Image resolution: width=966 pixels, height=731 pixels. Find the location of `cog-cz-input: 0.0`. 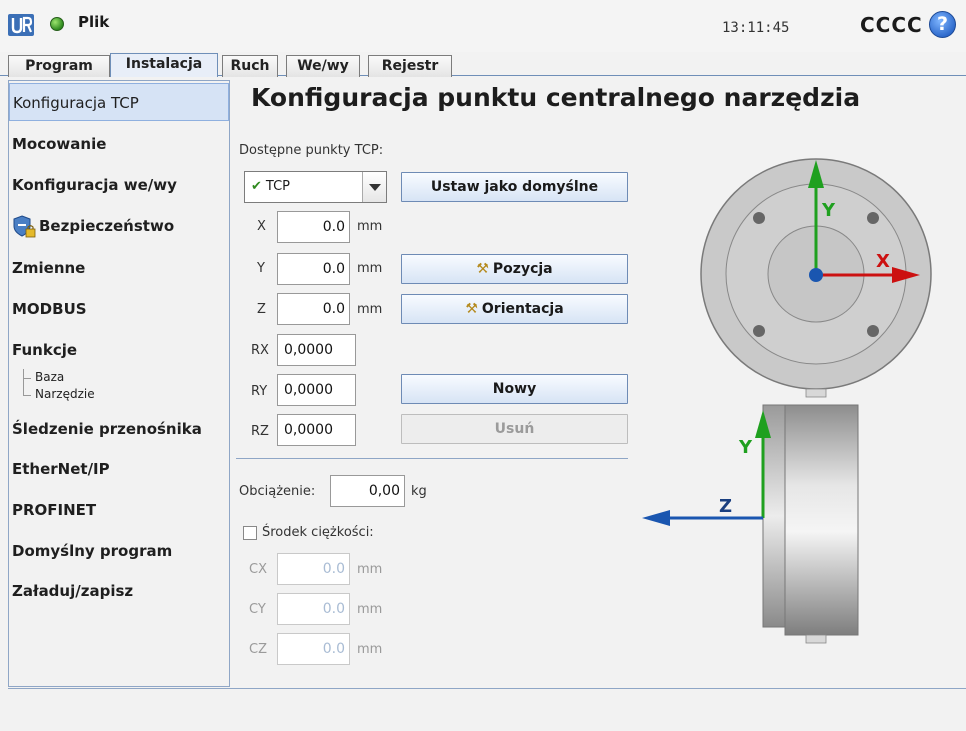

cog-cz-input: 0.0 is located at coordinates (313, 649).